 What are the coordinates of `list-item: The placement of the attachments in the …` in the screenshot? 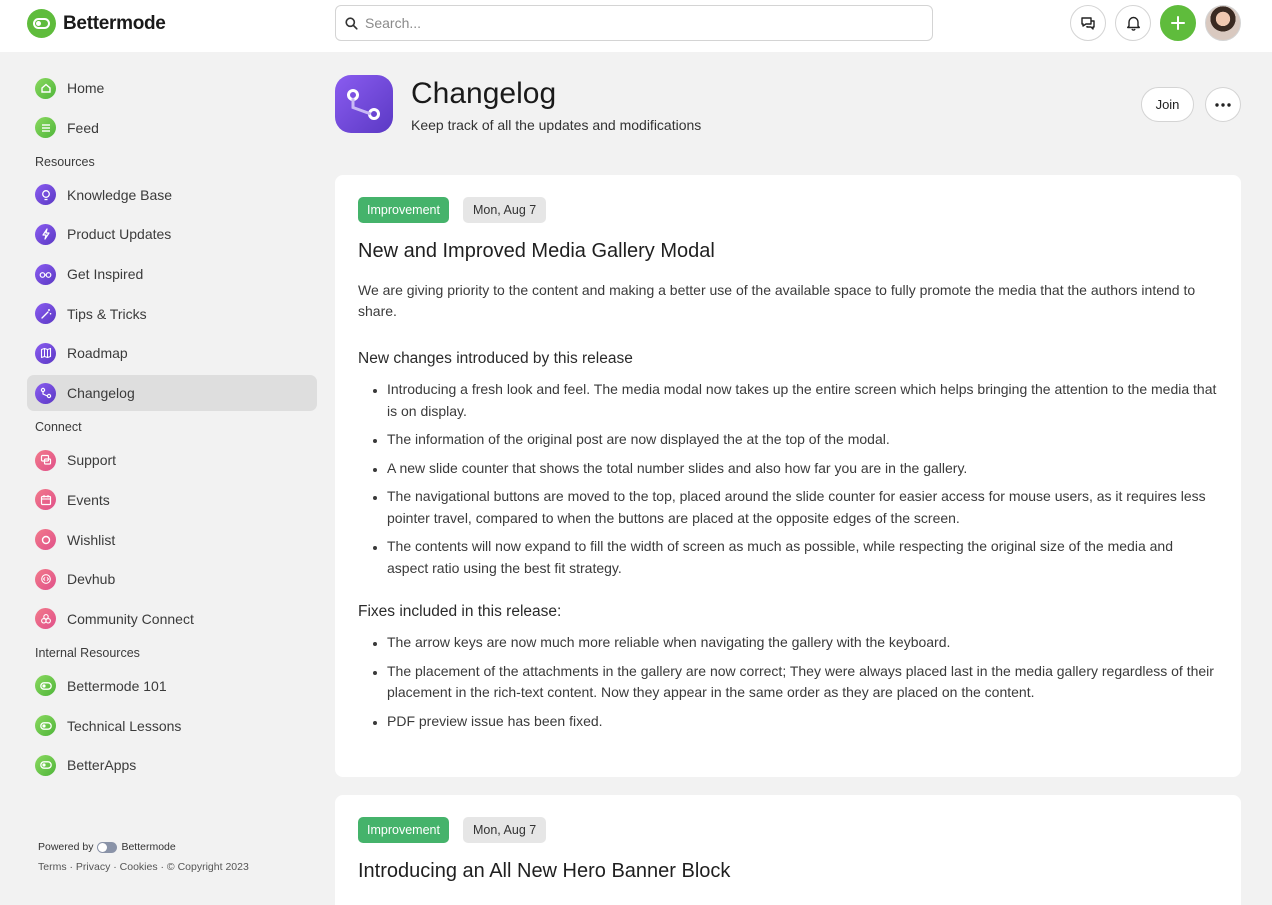 It's located at (802, 682).